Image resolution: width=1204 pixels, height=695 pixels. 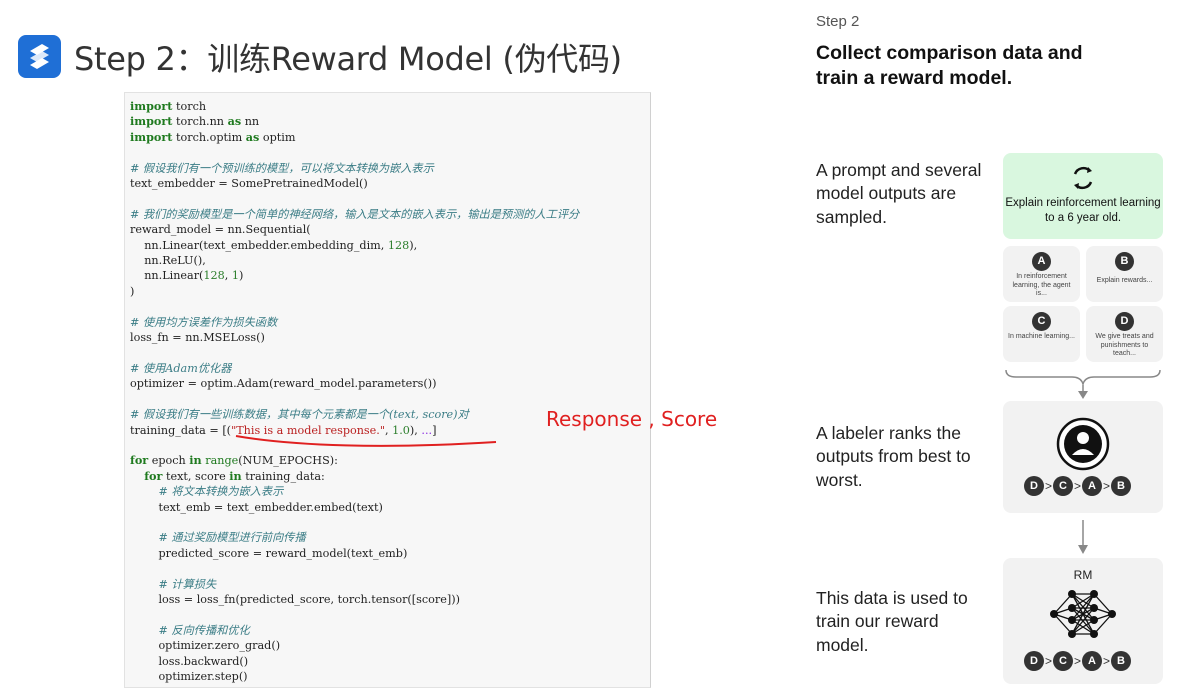 I want to click on person-icon, so click(x=1083, y=444).